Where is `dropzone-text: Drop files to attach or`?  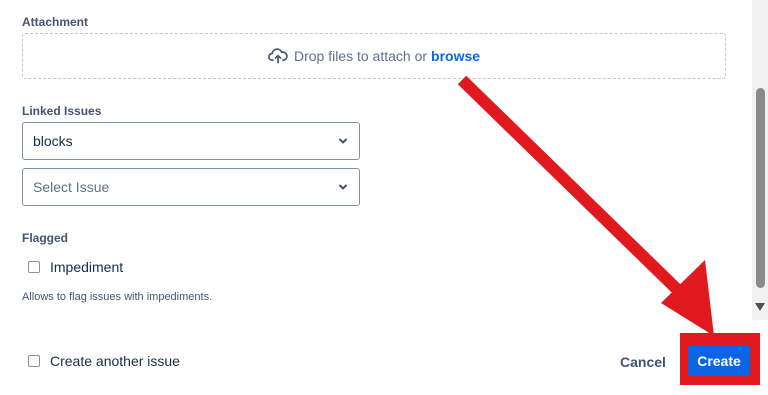
dropzone-text: Drop files to attach or is located at coordinates (360, 56).